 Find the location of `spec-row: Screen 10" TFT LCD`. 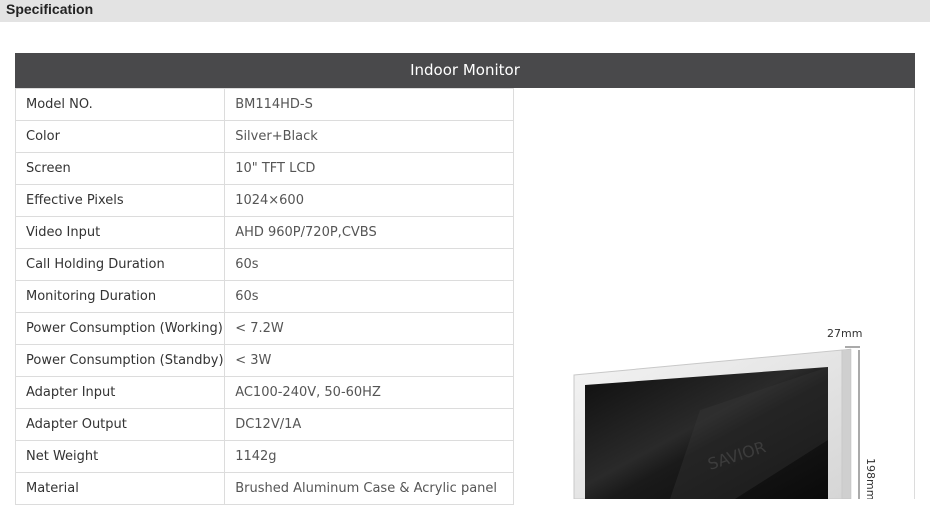

spec-row: Screen 10" TFT LCD is located at coordinates (264, 168).